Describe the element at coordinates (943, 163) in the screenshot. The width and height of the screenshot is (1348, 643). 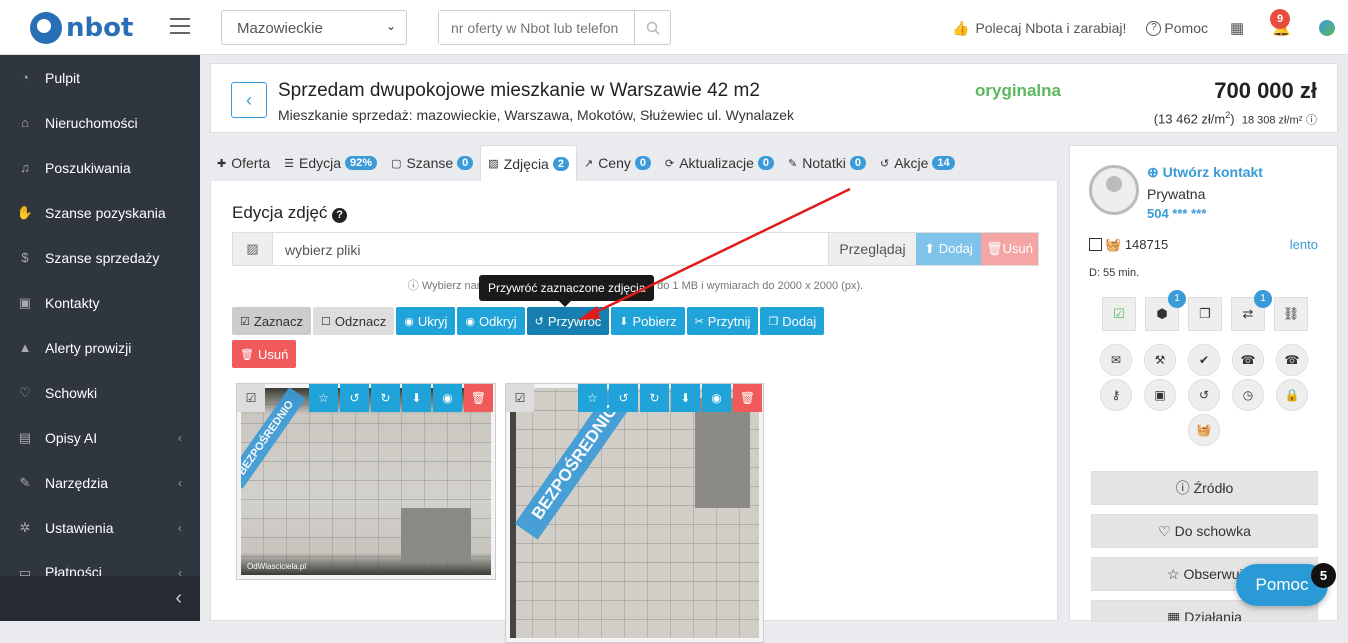
I see `tab-badge: 14` at that location.